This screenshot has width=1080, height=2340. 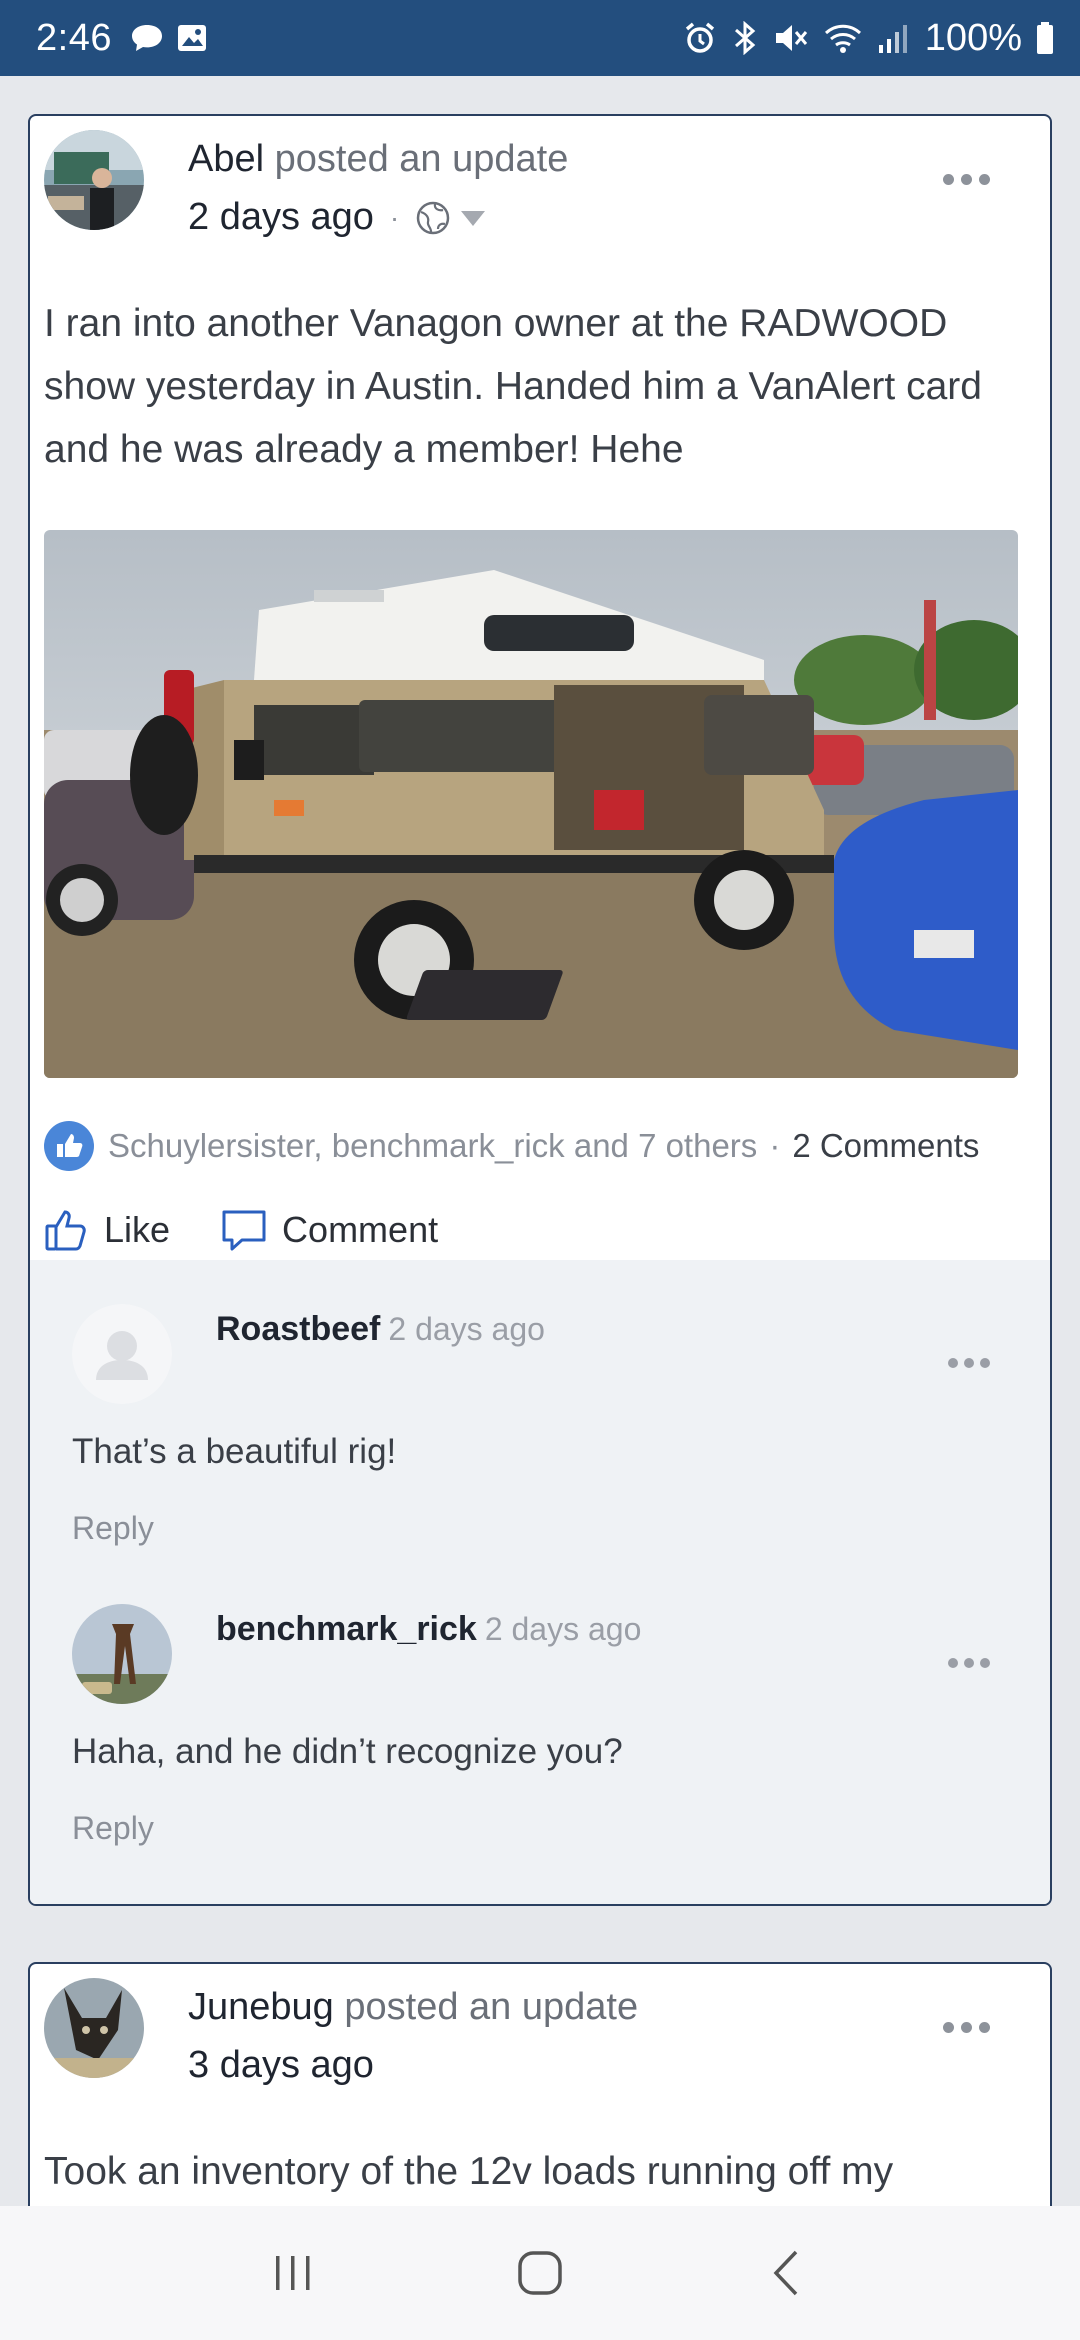 What do you see at coordinates (65, 1230) in the screenshot?
I see `thumbs-up-icon` at bounding box center [65, 1230].